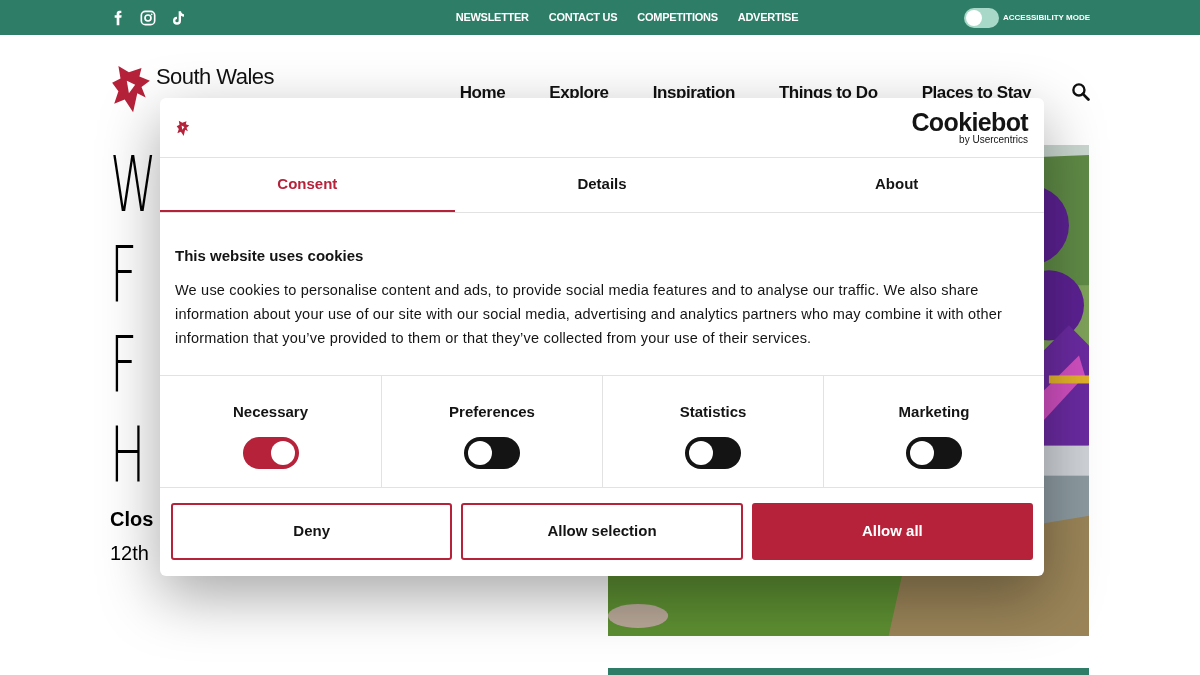  What do you see at coordinates (1046, 17) in the screenshot?
I see `accessibility-label: ACCESSIBILITY MODE` at bounding box center [1046, 17].